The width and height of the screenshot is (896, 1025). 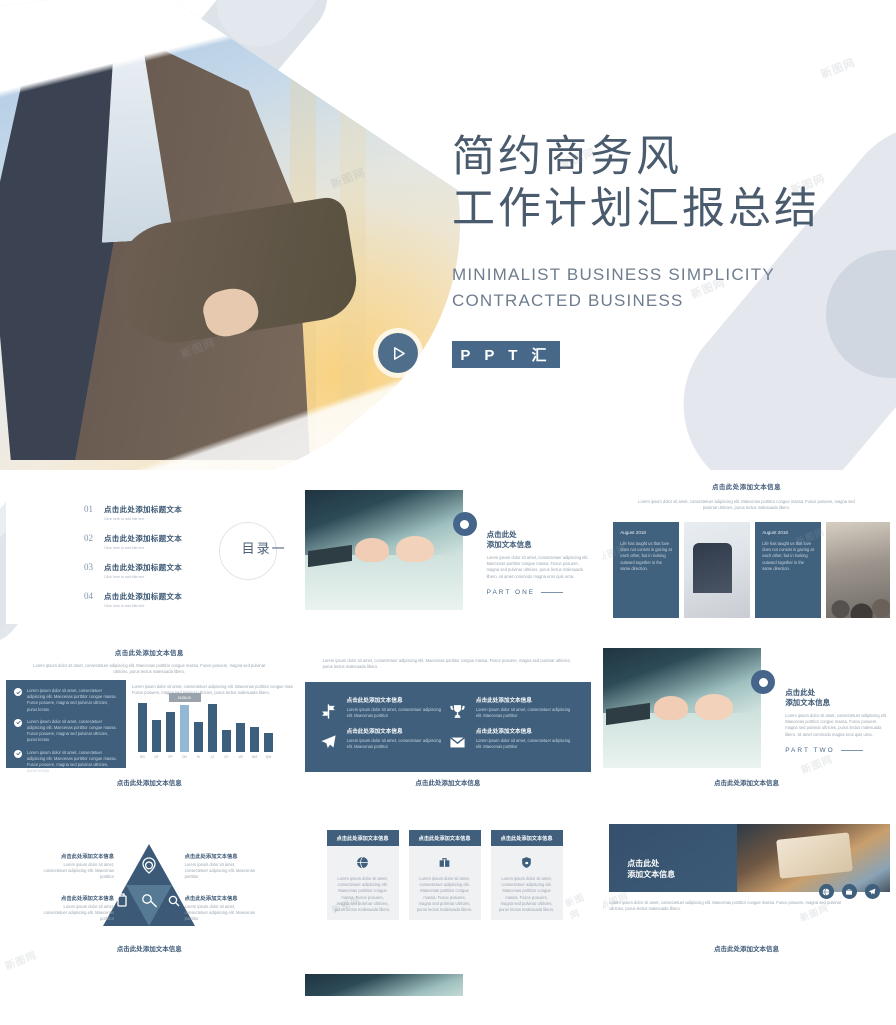 What do you see at coordinates (149, 949) in the screenshot?
I see `slide-footer: 点击此处添加文本信息` at bounding box center [149, 949].